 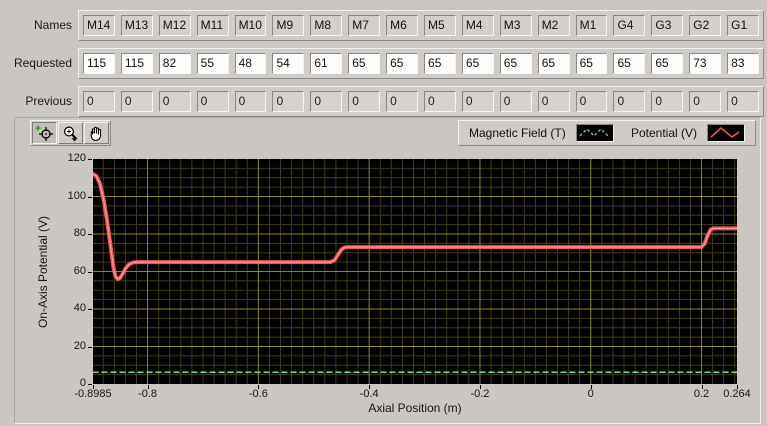 I want to click on magnetic-field-swatch, so click(x=594, y=133).